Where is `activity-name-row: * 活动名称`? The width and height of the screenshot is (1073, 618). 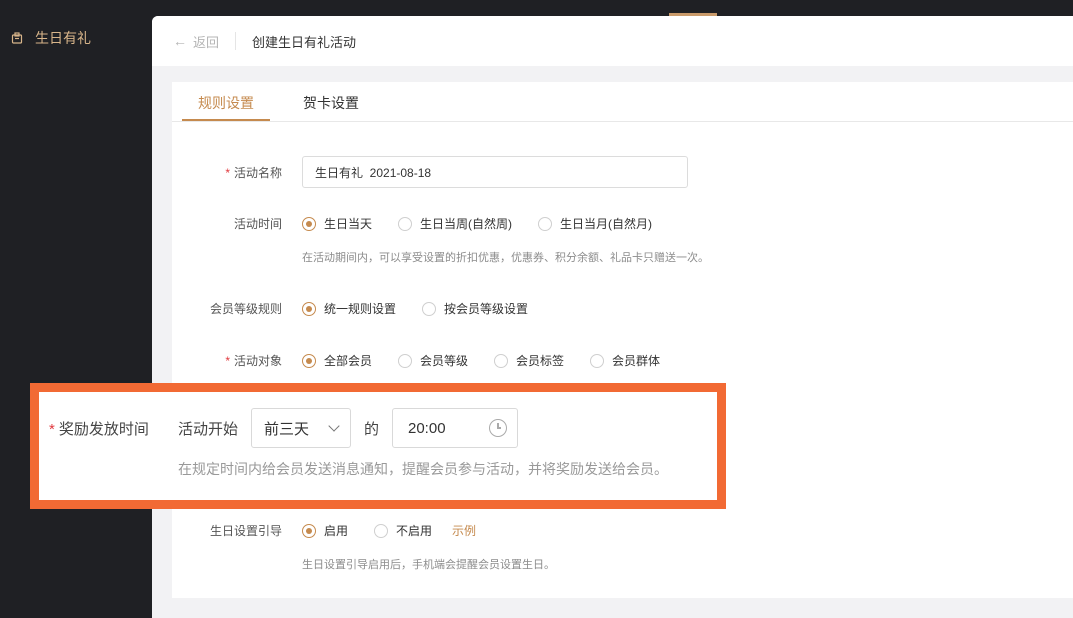
activity-name-row: * 活动名称 is located at coordinates (430, 172).